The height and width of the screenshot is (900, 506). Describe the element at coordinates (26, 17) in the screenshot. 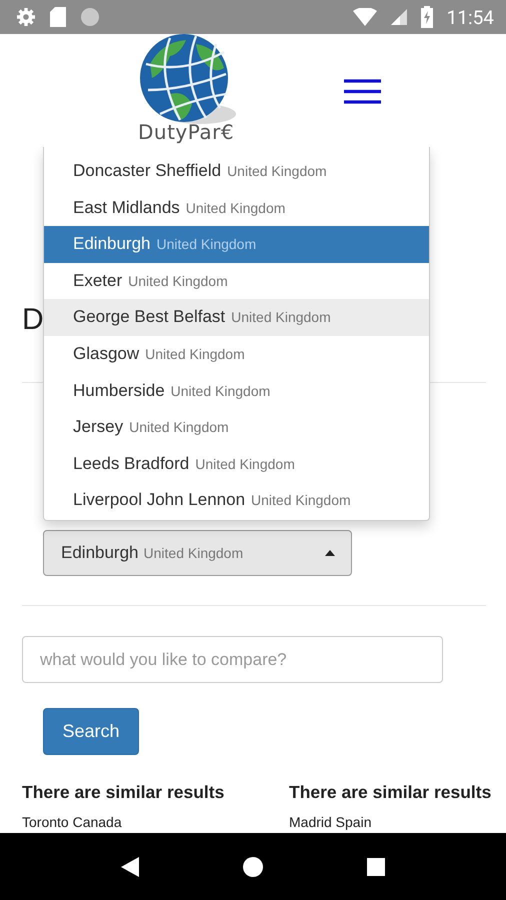

I see `settings-icon` at that location.